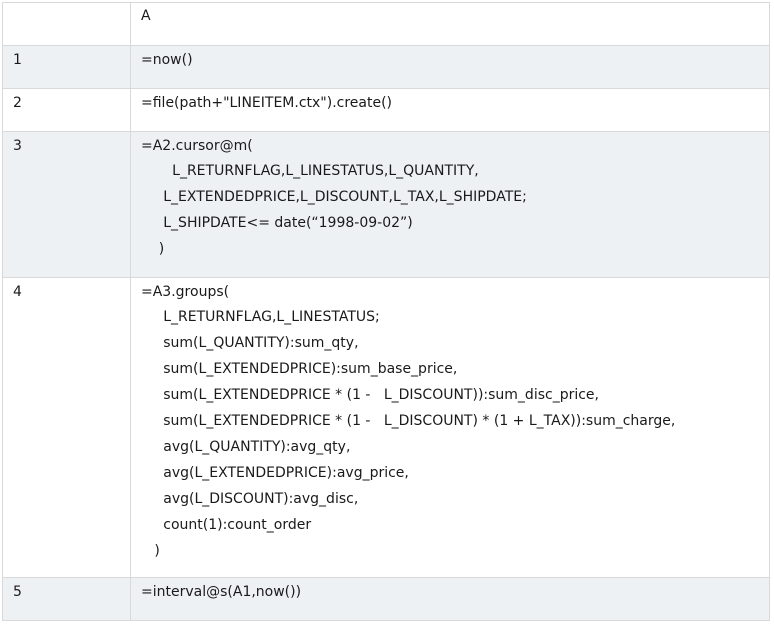 This screenshot has width=774, height=631. What do you see at coordinates (277, 223) in the screenshot?
I see `cell-line: L_SHIPDATE<= date(“1998-09-02”)` at bounding box center [277, 223].